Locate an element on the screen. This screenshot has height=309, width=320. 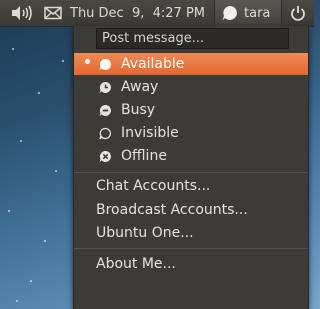
invisible-icon is located at coordinates (105, 133).